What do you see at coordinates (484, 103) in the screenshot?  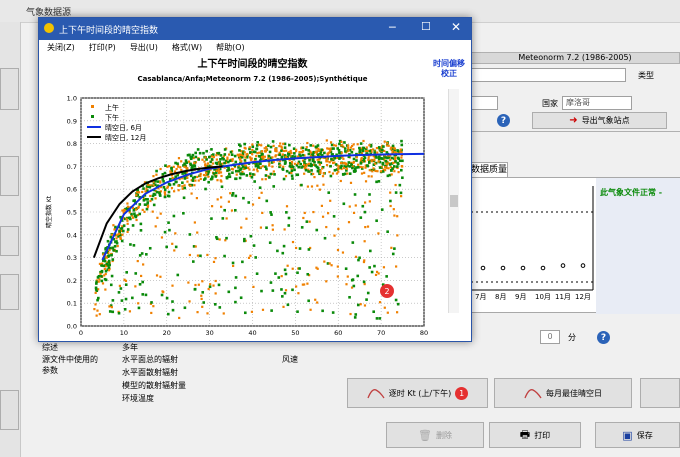 I see `station-field` at bounding box center [484, 103].